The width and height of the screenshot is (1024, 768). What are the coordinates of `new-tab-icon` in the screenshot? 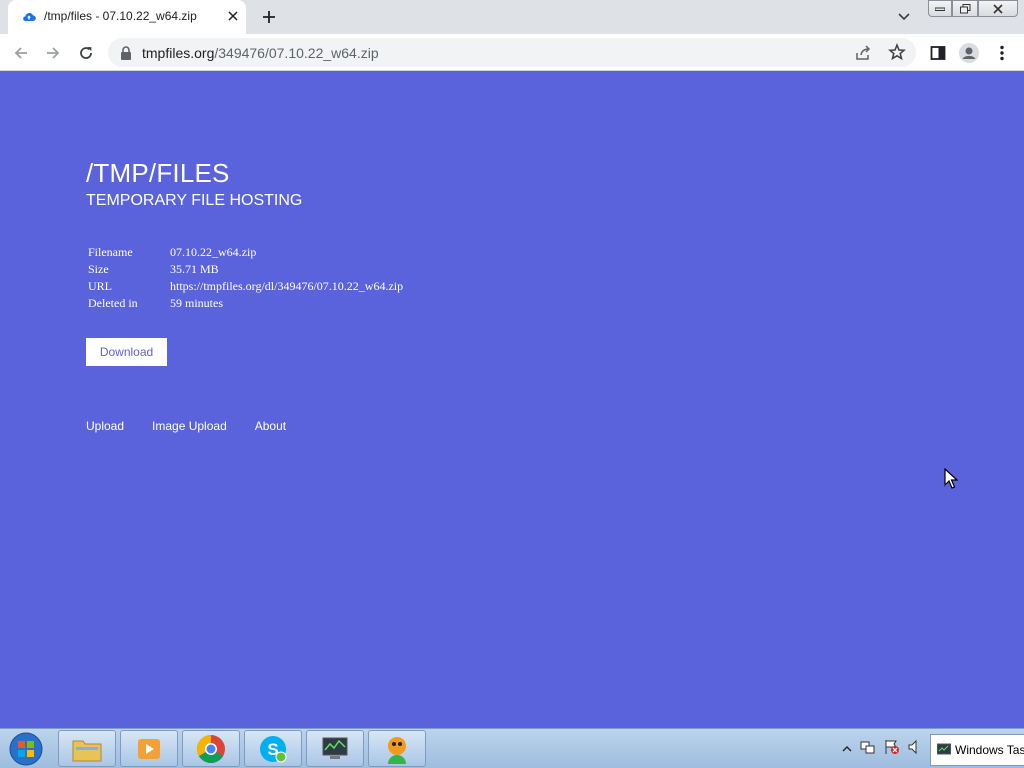 It's located at (269, 17).